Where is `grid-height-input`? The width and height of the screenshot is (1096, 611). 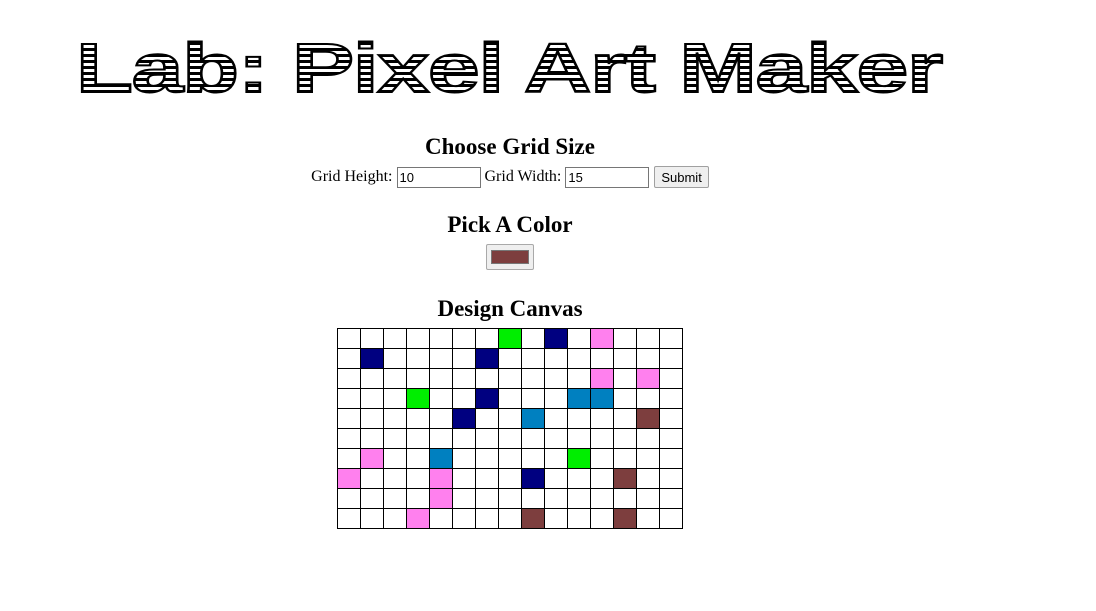
grid-height-input is located at coordinates (438, 177).